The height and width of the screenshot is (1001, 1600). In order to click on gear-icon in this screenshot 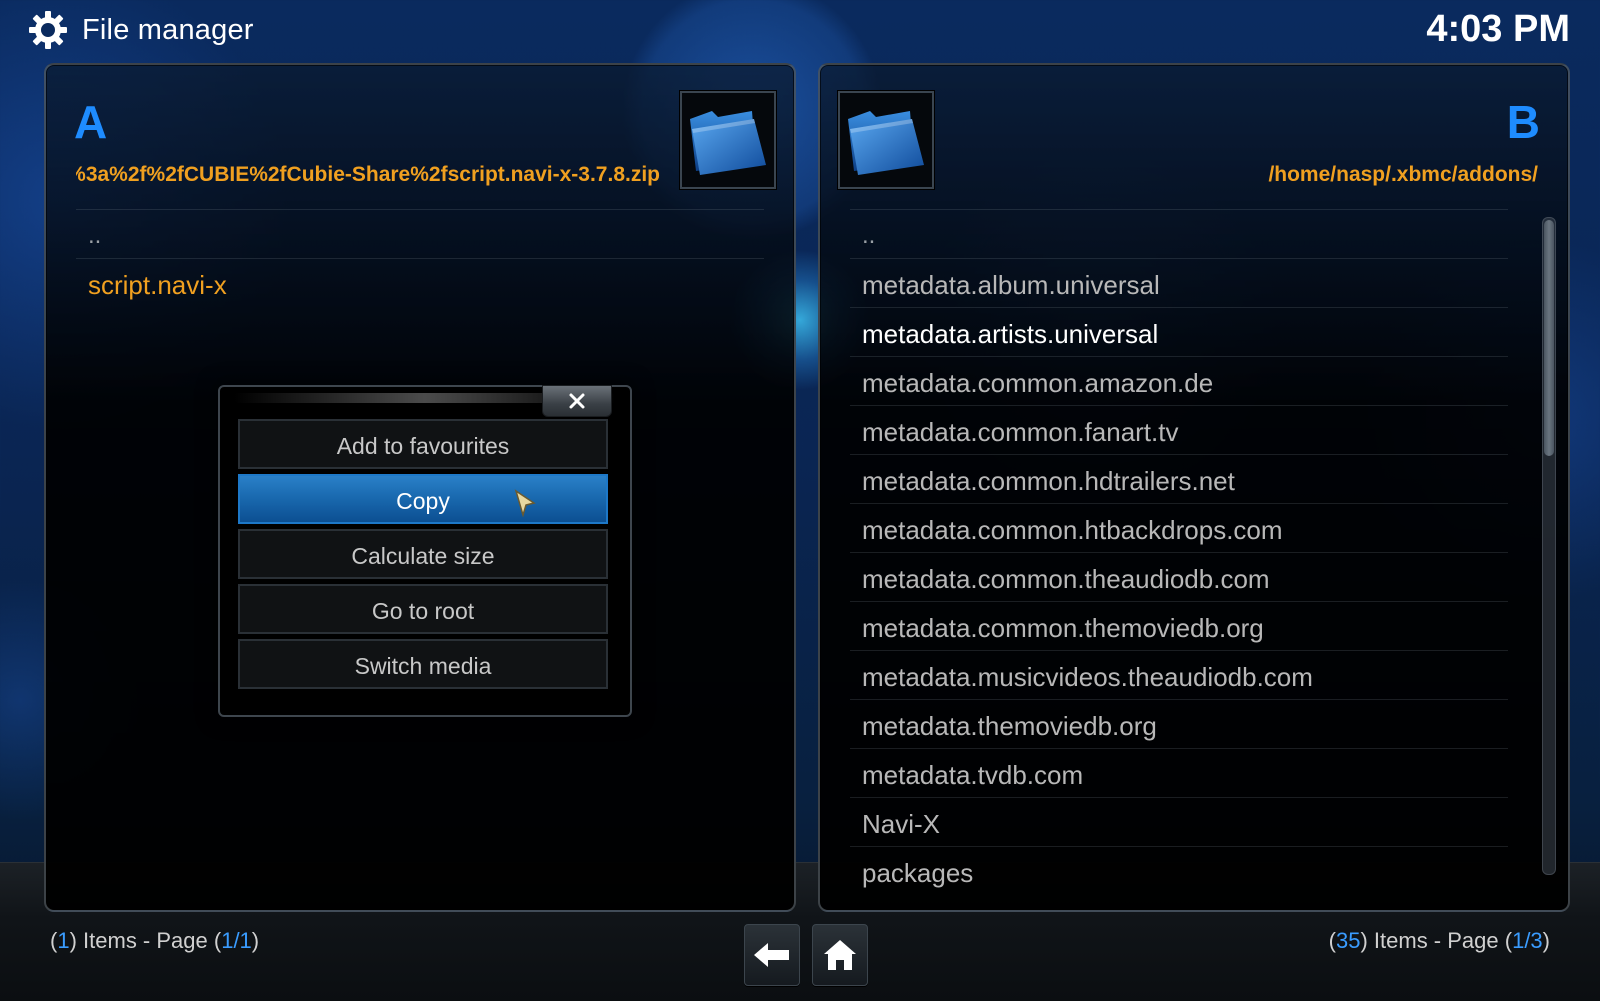, I will do `click(48, 30)`.